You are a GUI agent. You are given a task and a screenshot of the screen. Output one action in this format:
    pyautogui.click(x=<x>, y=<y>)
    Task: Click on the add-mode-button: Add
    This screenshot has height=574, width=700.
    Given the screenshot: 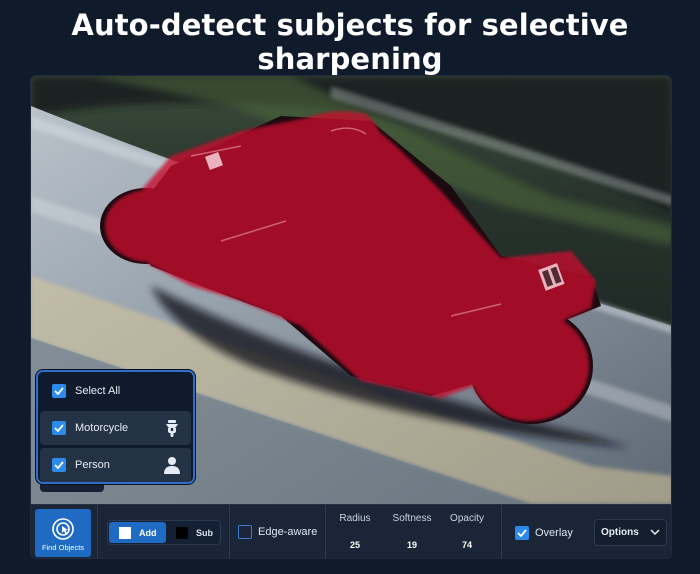 What is the action you would take?
    pyautogui.click(x=137, y=532)
    